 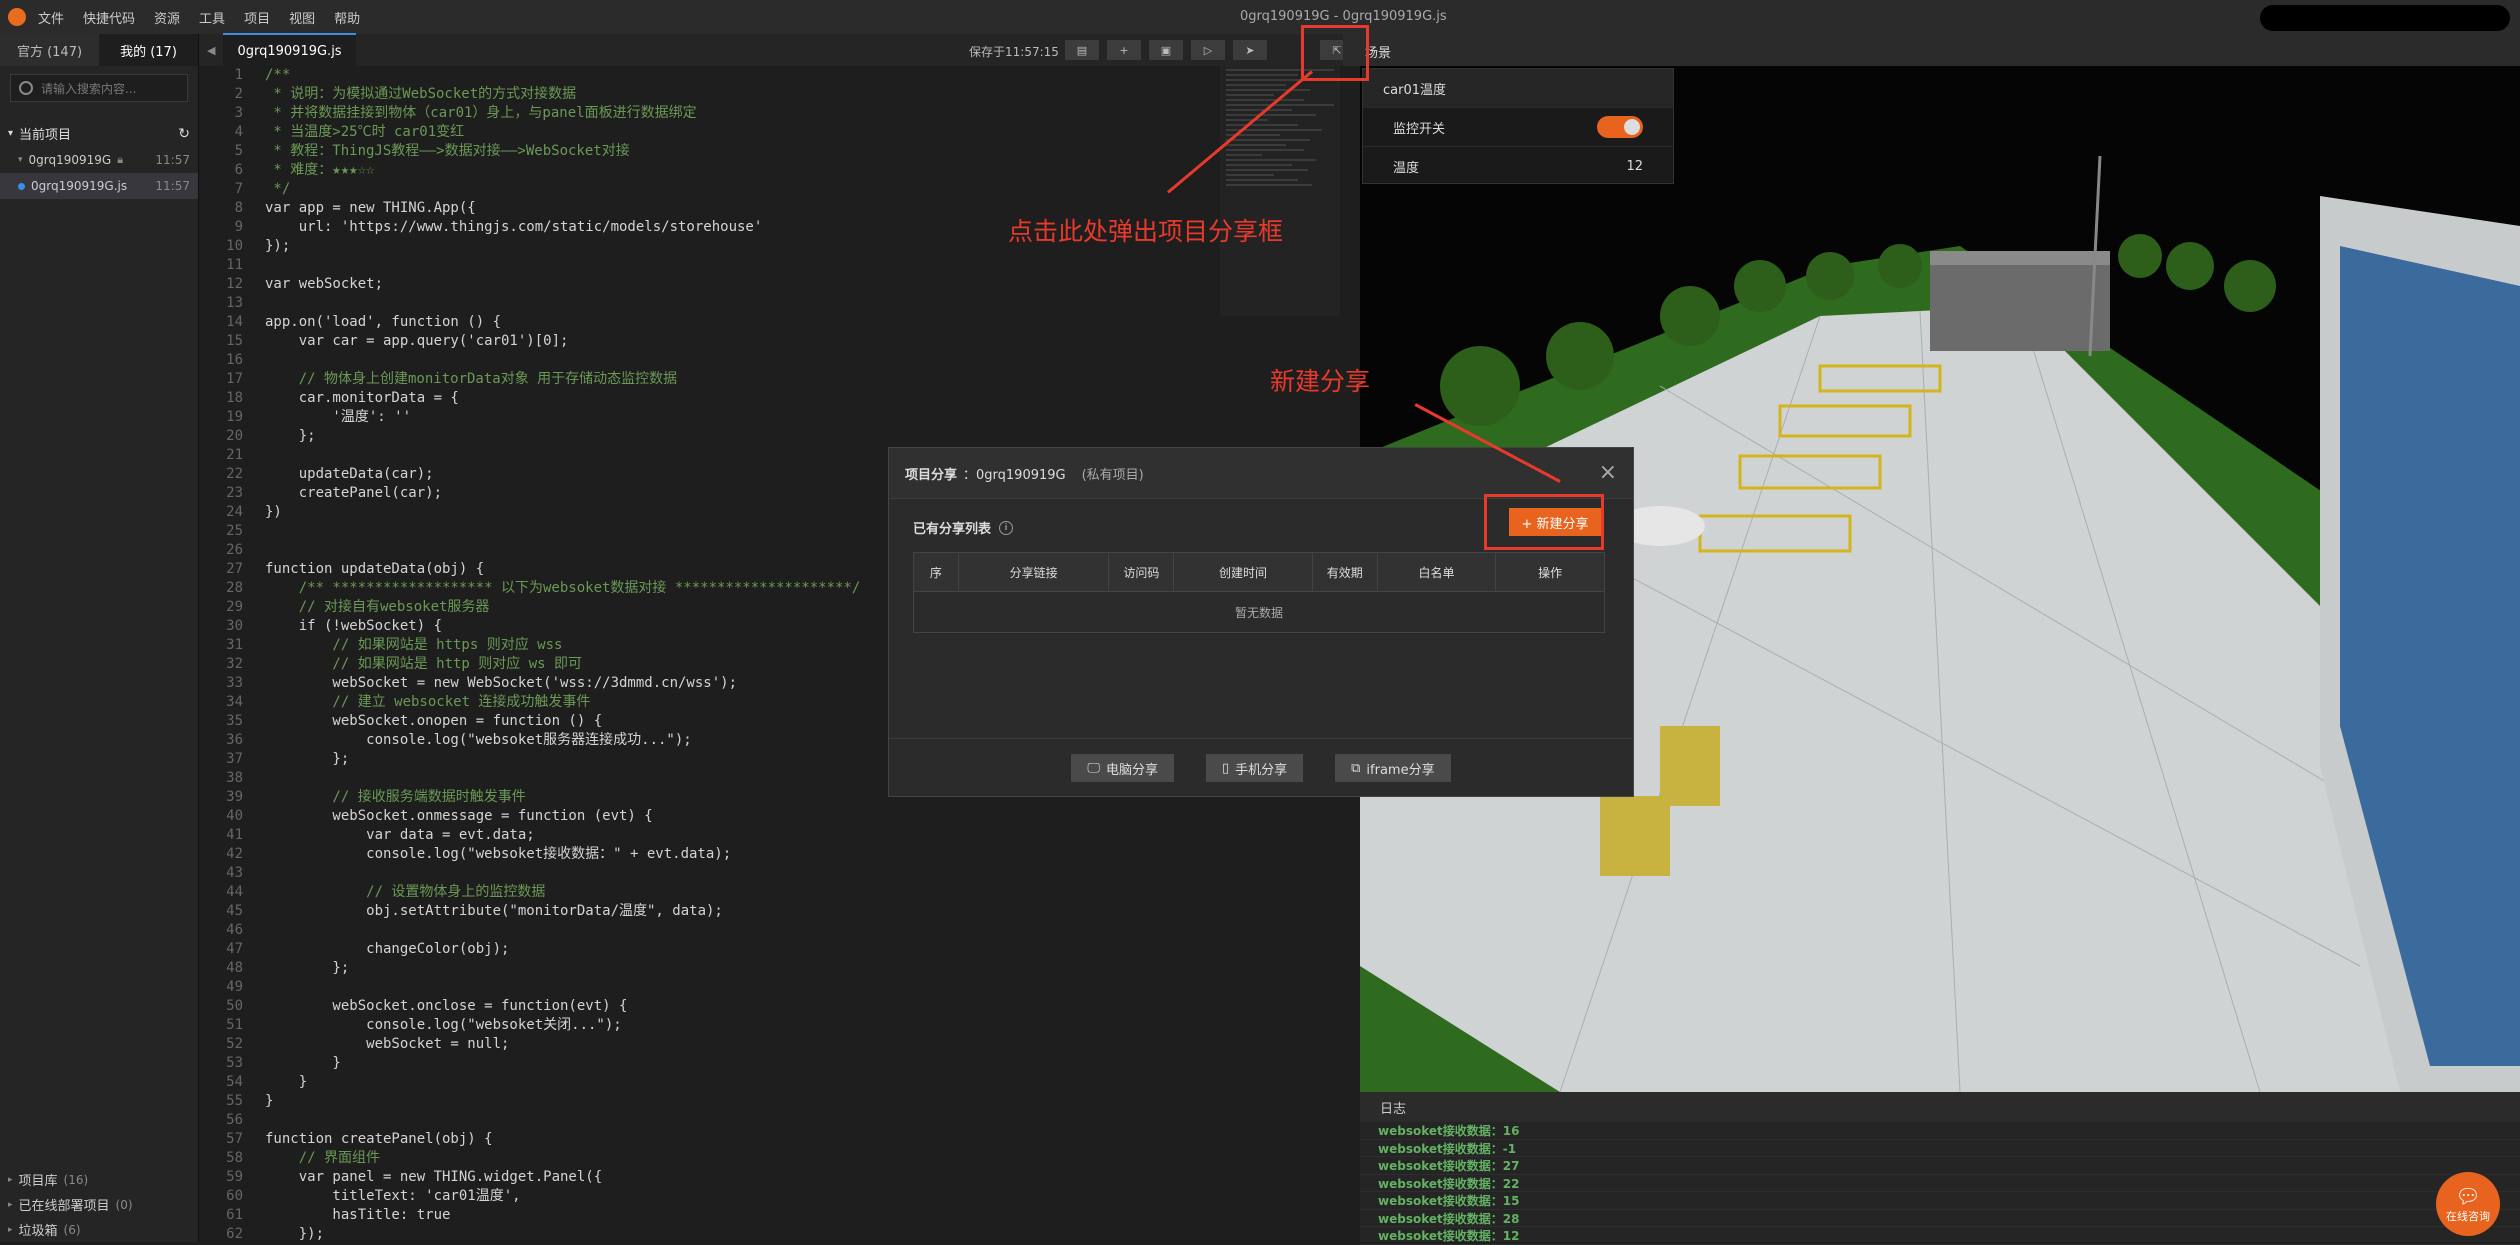 What do you see at coordinates (234, 360) in the screenshot?
I see `line-number: 16` at bounding box center [234, 360].